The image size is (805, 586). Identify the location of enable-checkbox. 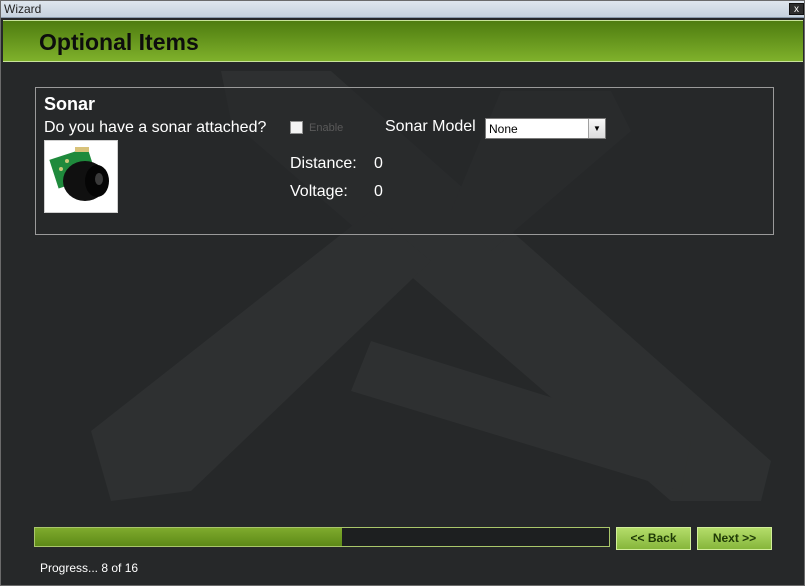
(296, 127).